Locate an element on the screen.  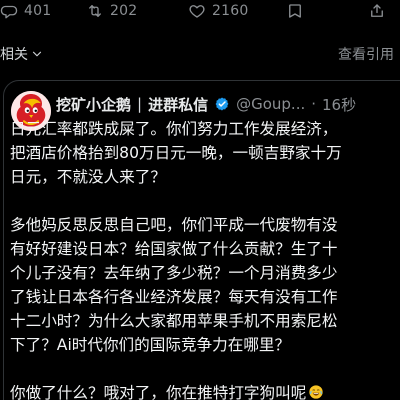
quoted-tweet-header: 挖矿小企鹅 | 进群私信 @Goup... · 16秒 is located at coordinates (228, 104).